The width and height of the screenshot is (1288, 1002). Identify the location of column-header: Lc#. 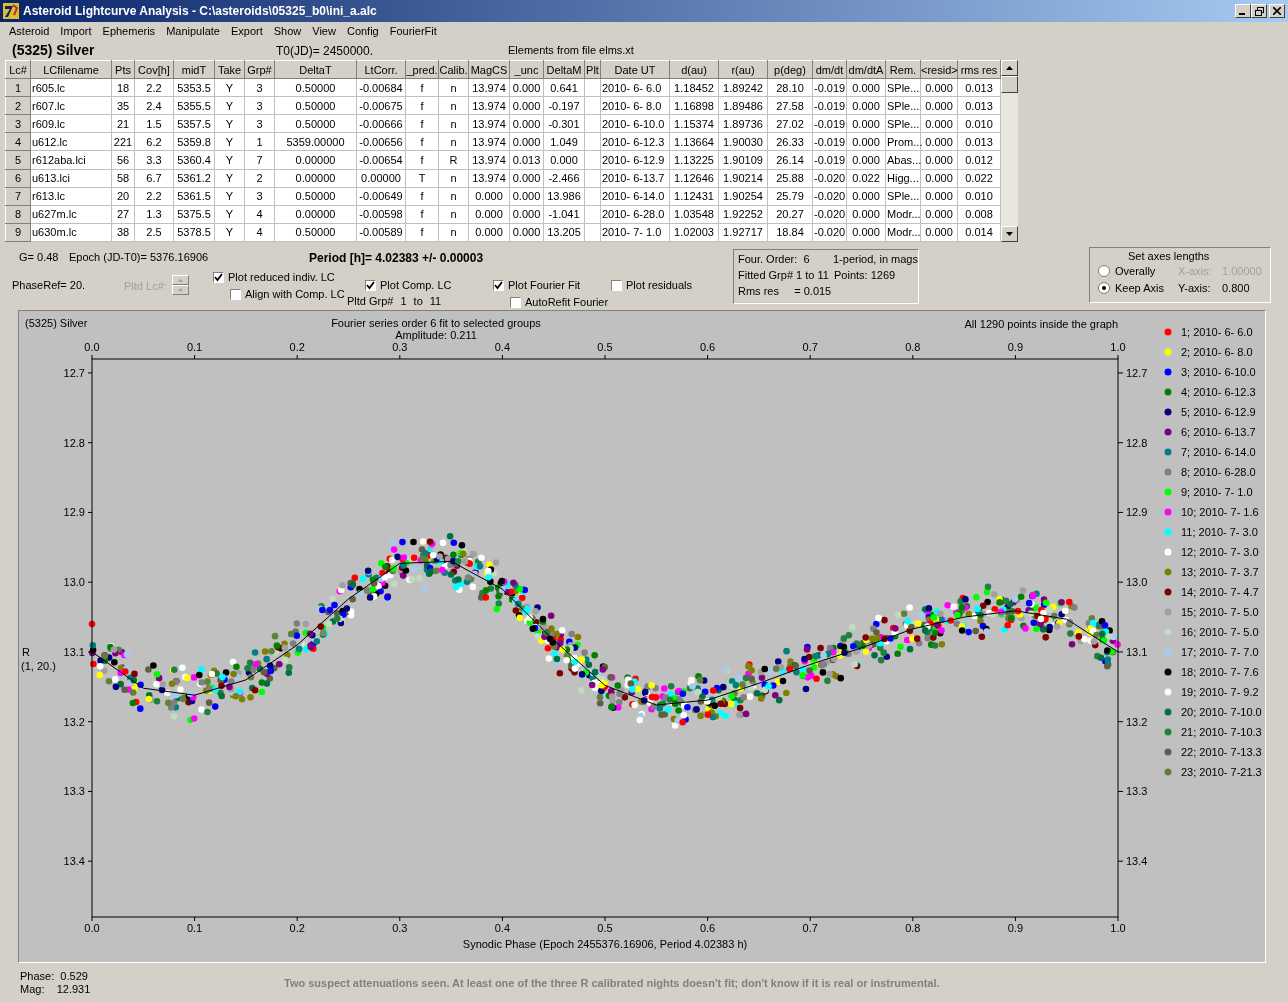
(18, 69).